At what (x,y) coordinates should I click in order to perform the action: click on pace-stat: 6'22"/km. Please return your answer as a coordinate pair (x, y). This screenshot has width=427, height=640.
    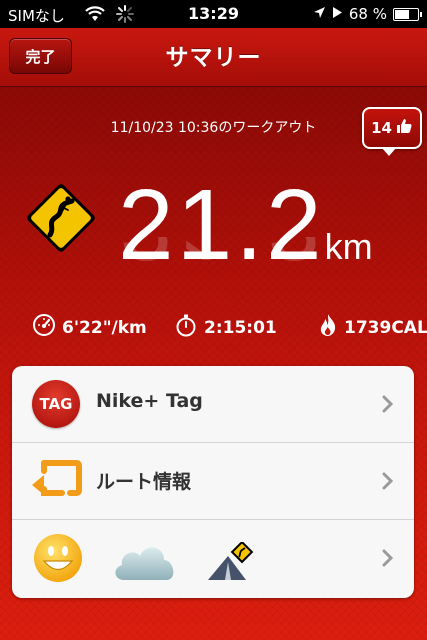
    Looking at the image, I should click on (89, 327).